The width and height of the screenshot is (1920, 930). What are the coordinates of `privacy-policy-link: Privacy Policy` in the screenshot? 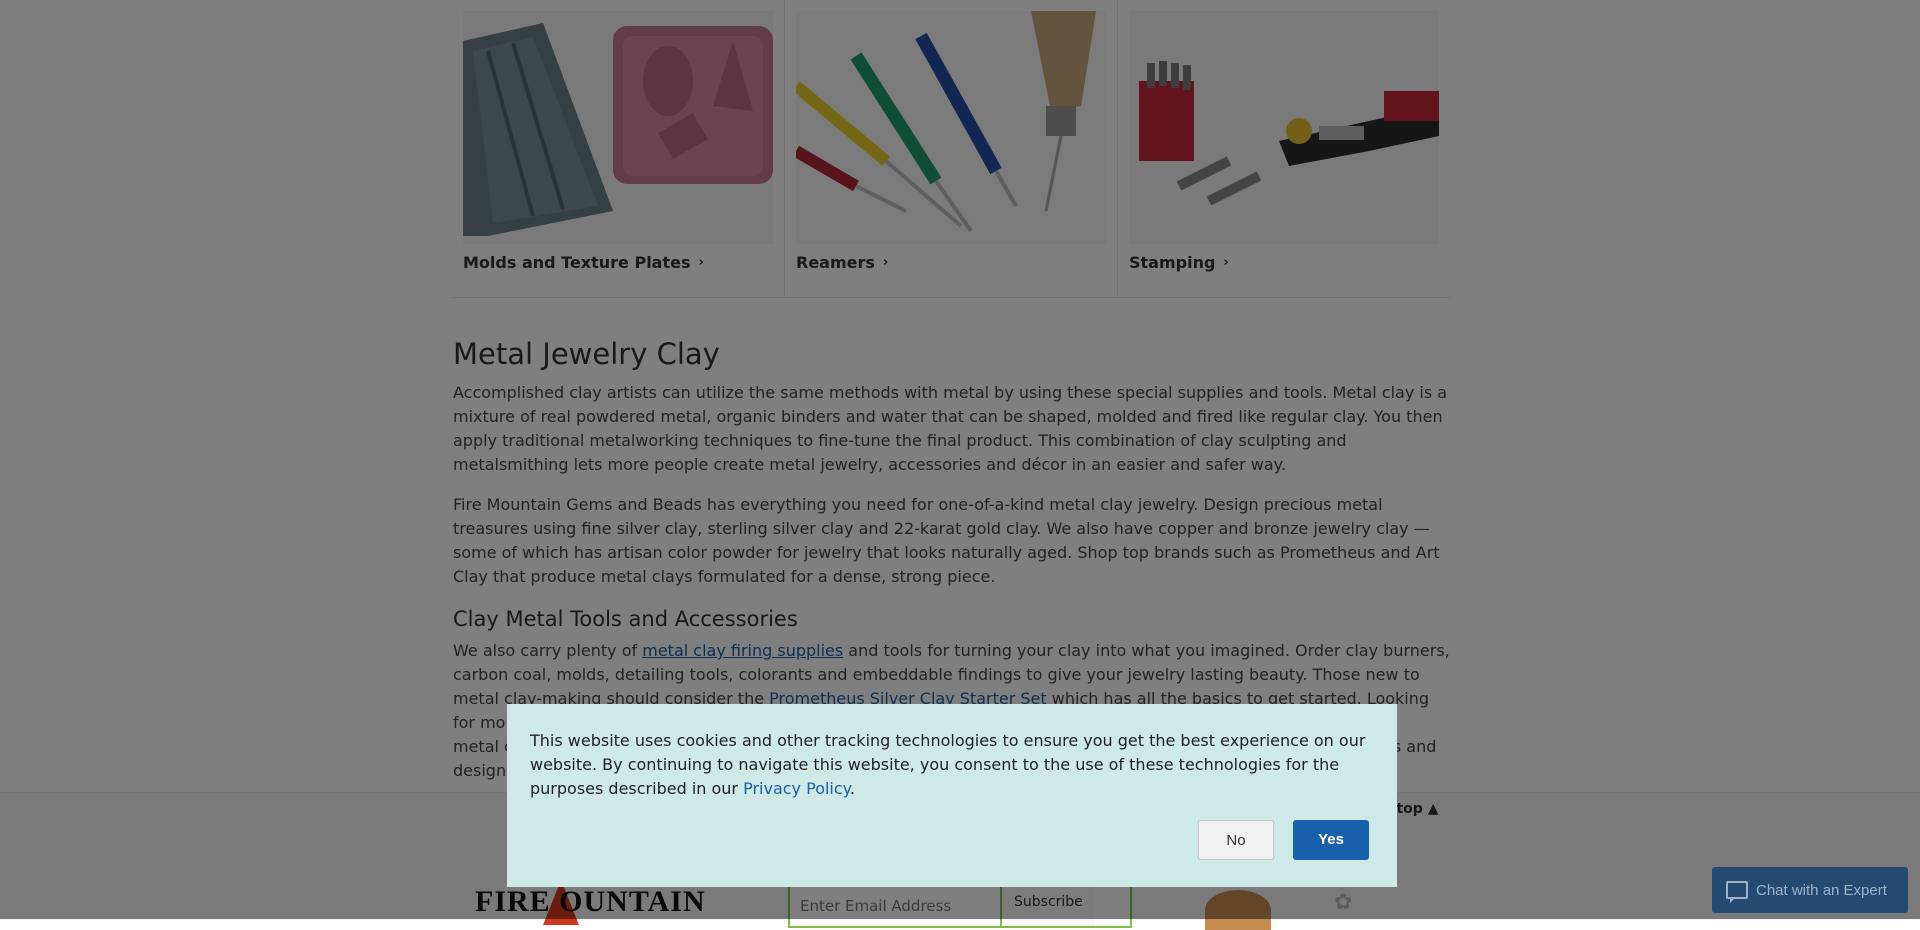 It's located at (796, 788).